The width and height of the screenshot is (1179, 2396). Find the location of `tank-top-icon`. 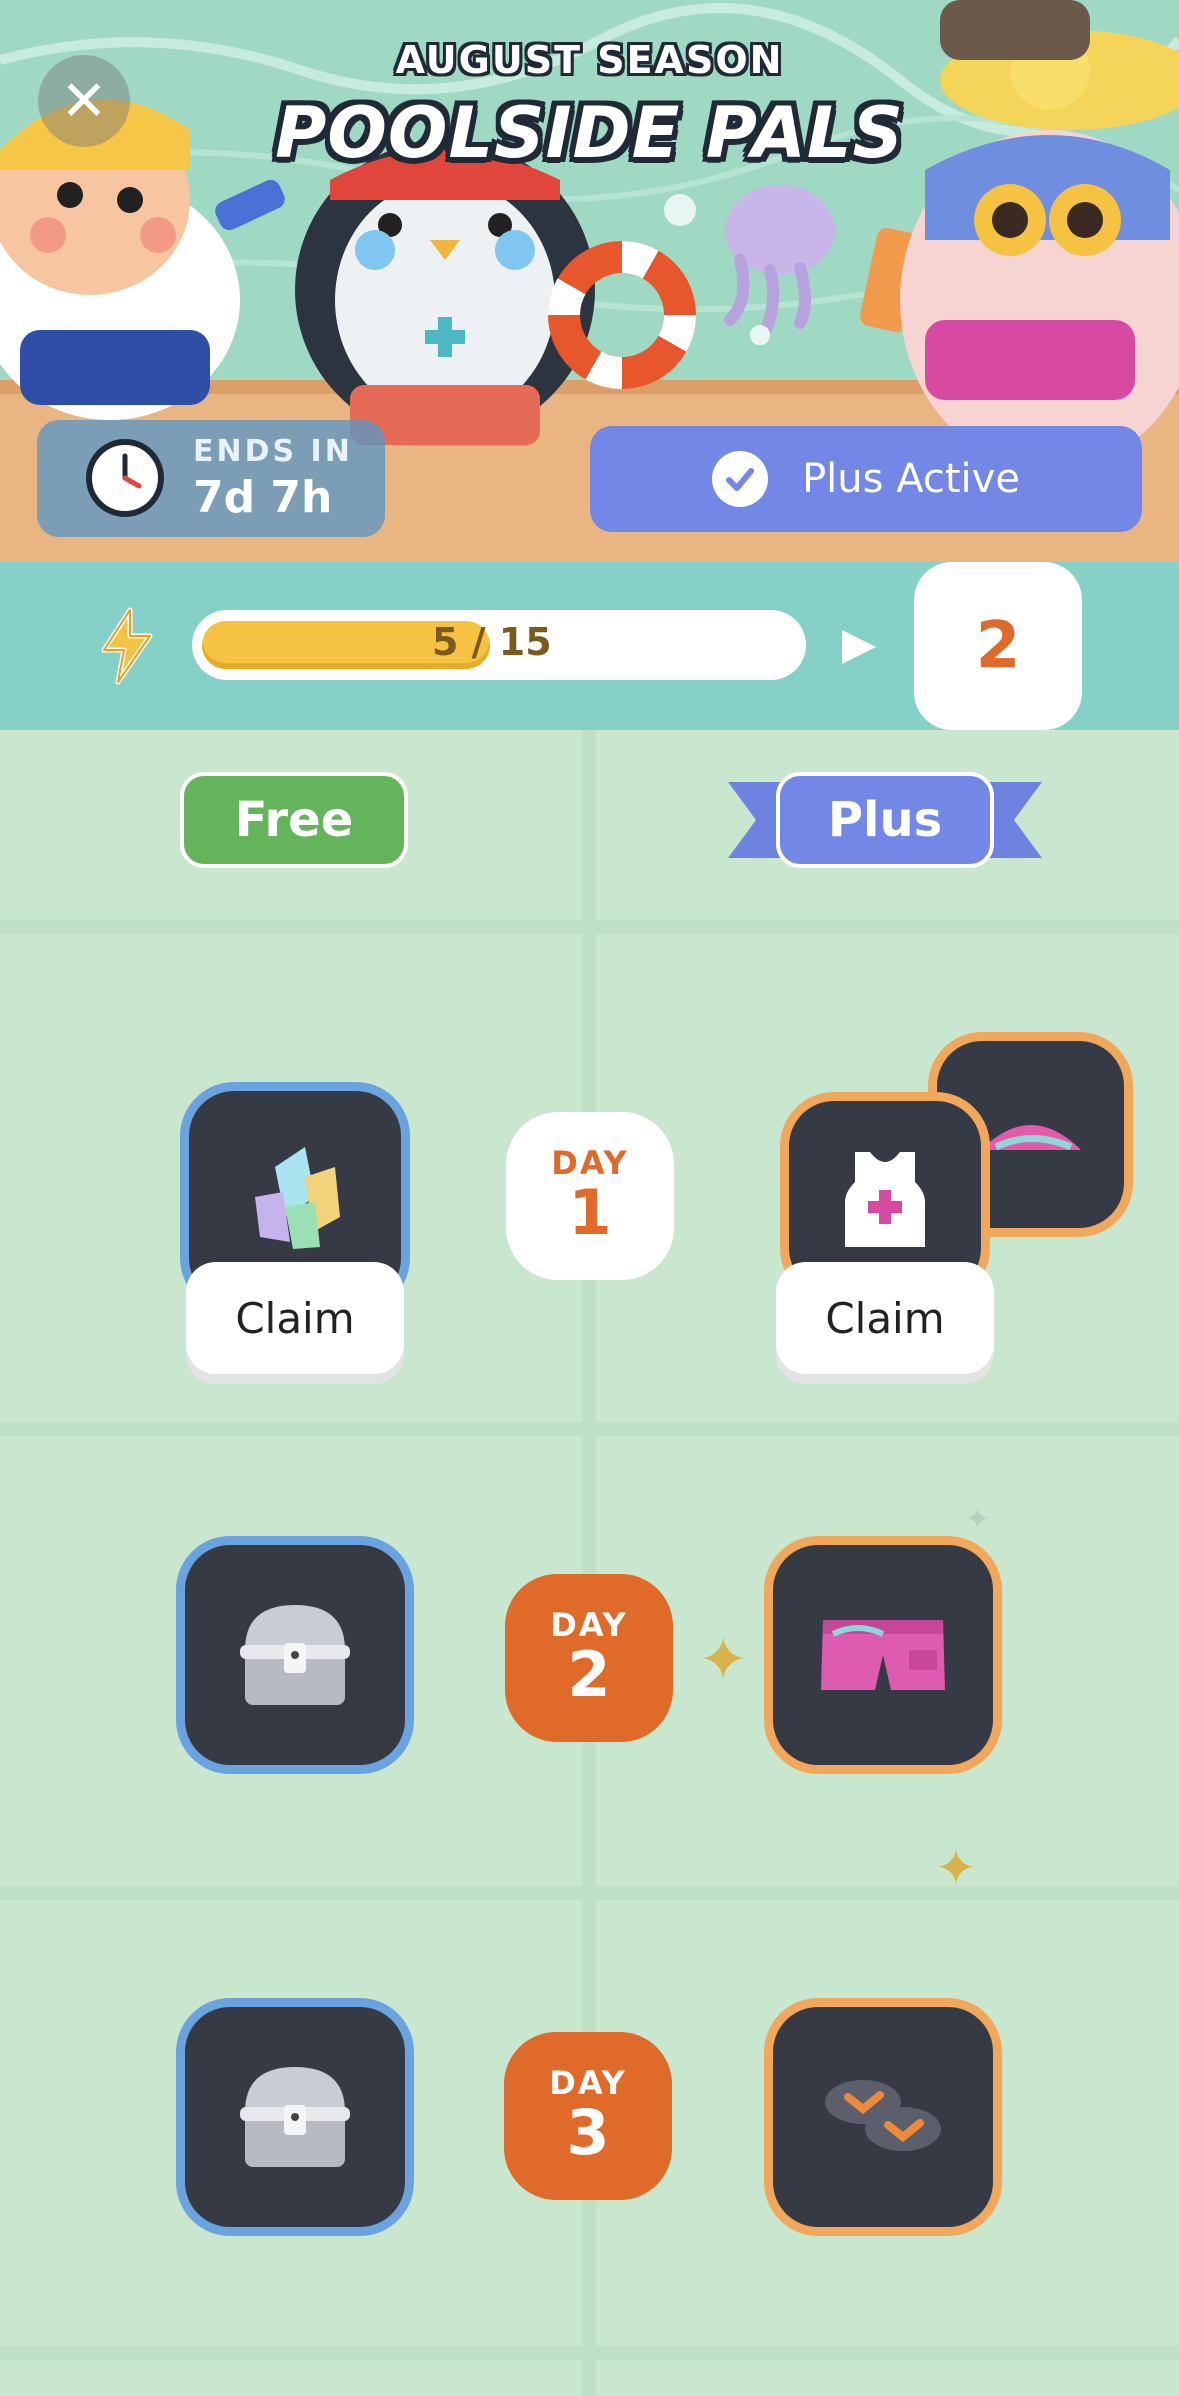

tank-top-icon is located at coordinates (885, 1199).